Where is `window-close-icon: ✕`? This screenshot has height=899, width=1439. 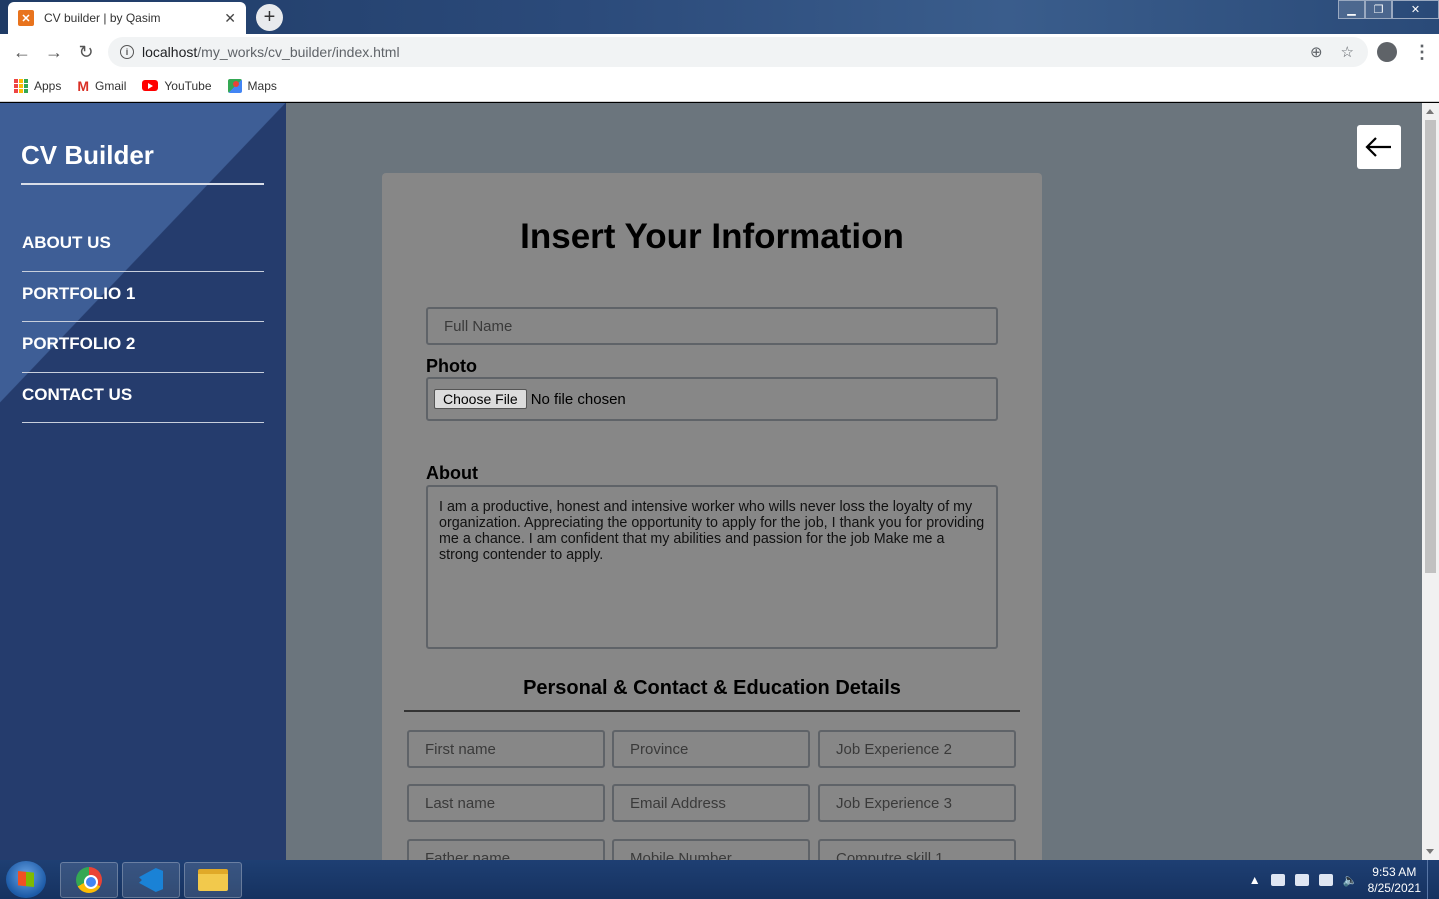
window-close-icon: ✕ is located at coordinates (1415, 9).